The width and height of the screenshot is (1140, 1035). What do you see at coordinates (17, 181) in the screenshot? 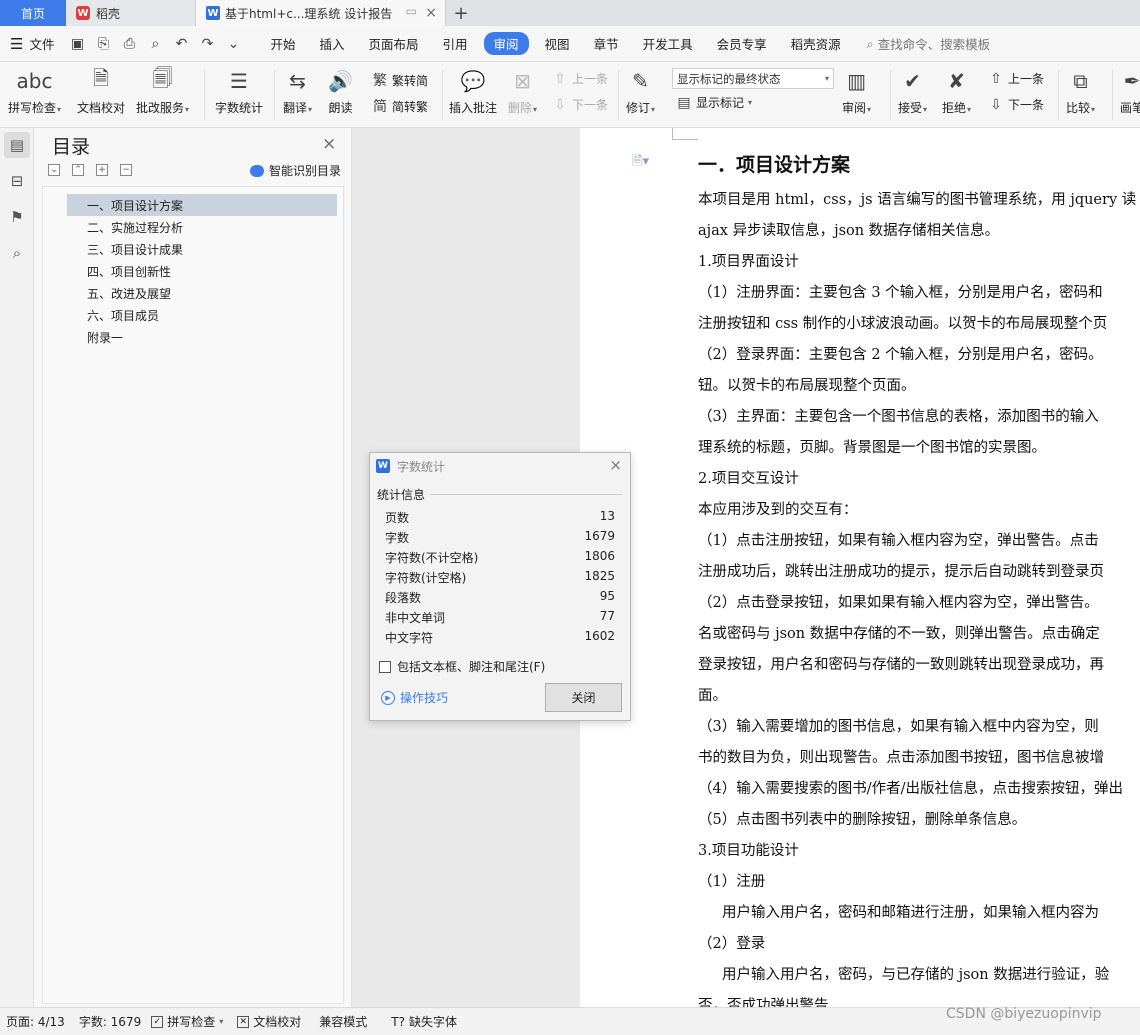
I see `chapter-nav-icon: ⊟` at bounding box center [17, 181].